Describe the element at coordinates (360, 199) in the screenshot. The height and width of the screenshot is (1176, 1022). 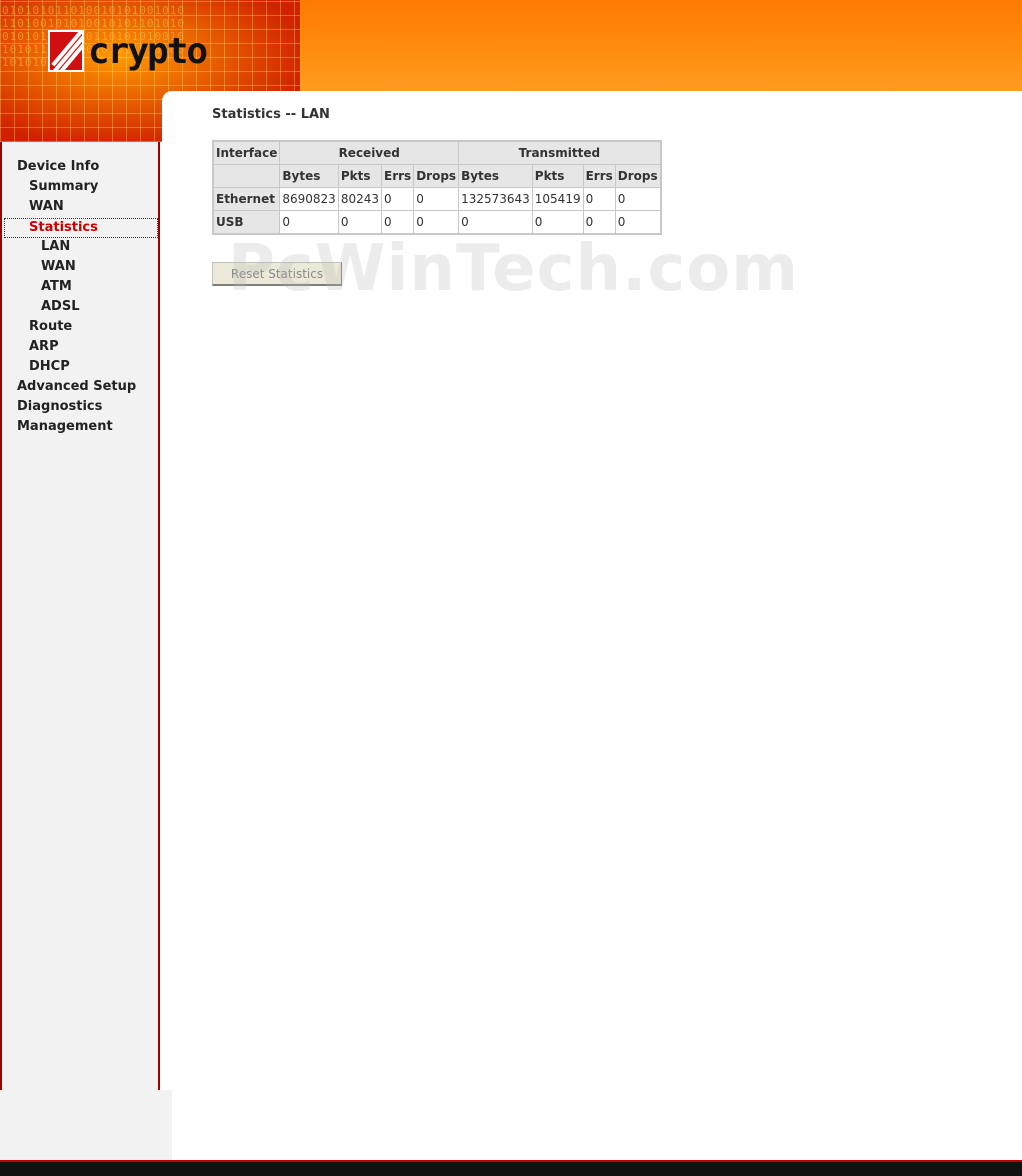
I see `table-cell: 80243` at that location.